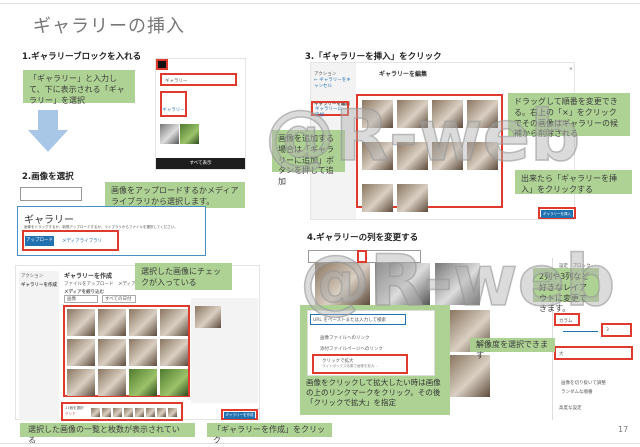 The image size is (640, 447). What do you see at coordinates (200, 163) in the screenshot?
I see `browse-all-button: すべて表示` at bounding box center [200, 163].